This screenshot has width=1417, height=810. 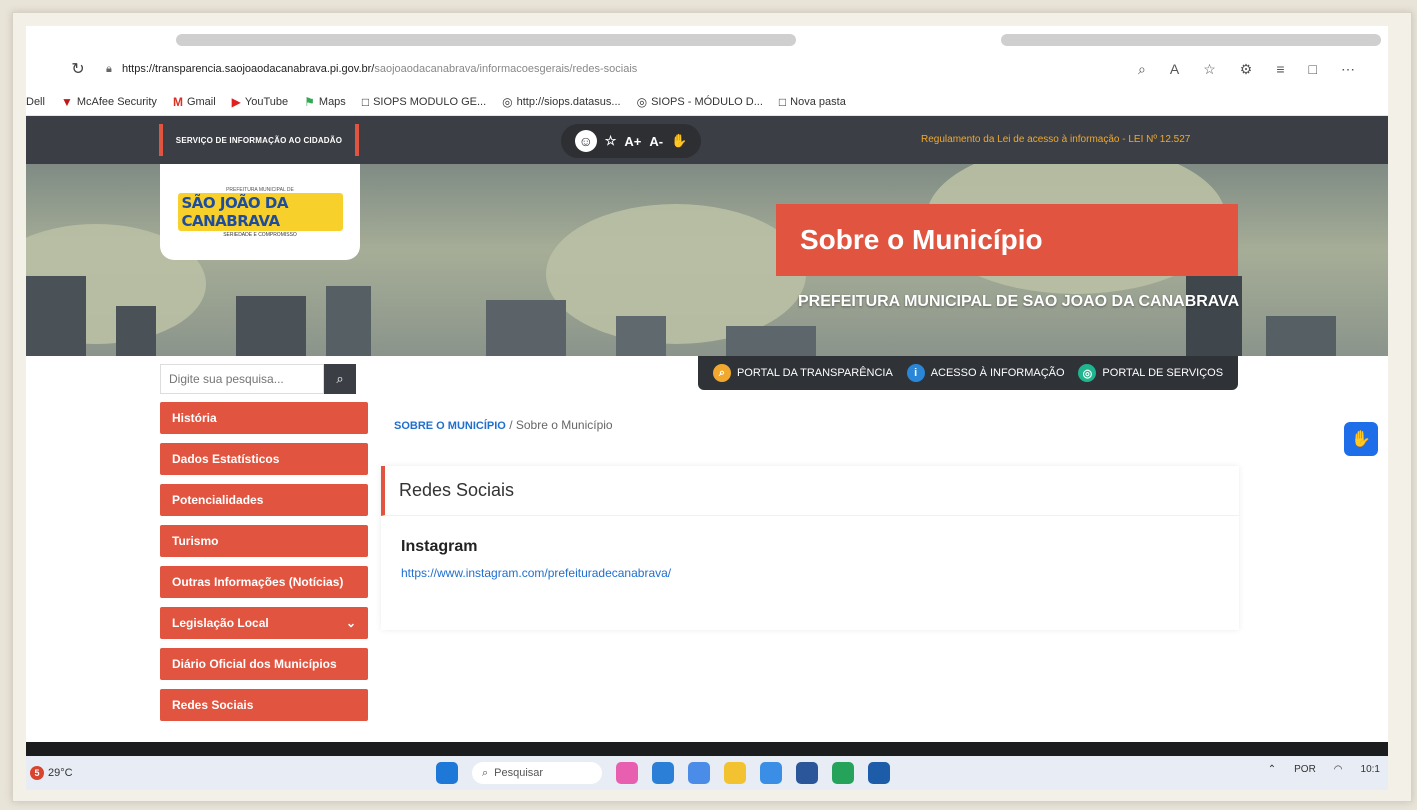 What do you see at coordinates (78, 69) in the screenshot?
I see `refresh-icon: ↻` at bounding box center [78, 69].